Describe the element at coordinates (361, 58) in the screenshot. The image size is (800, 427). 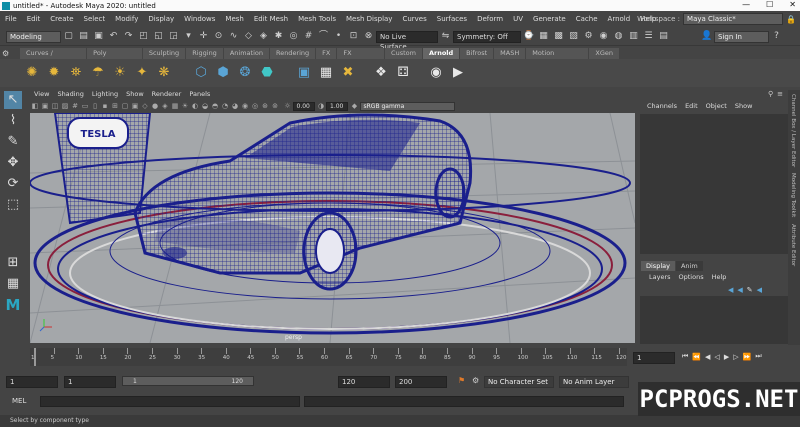
I see `shelf-tab-fx-caching: FX Caching` at that location.